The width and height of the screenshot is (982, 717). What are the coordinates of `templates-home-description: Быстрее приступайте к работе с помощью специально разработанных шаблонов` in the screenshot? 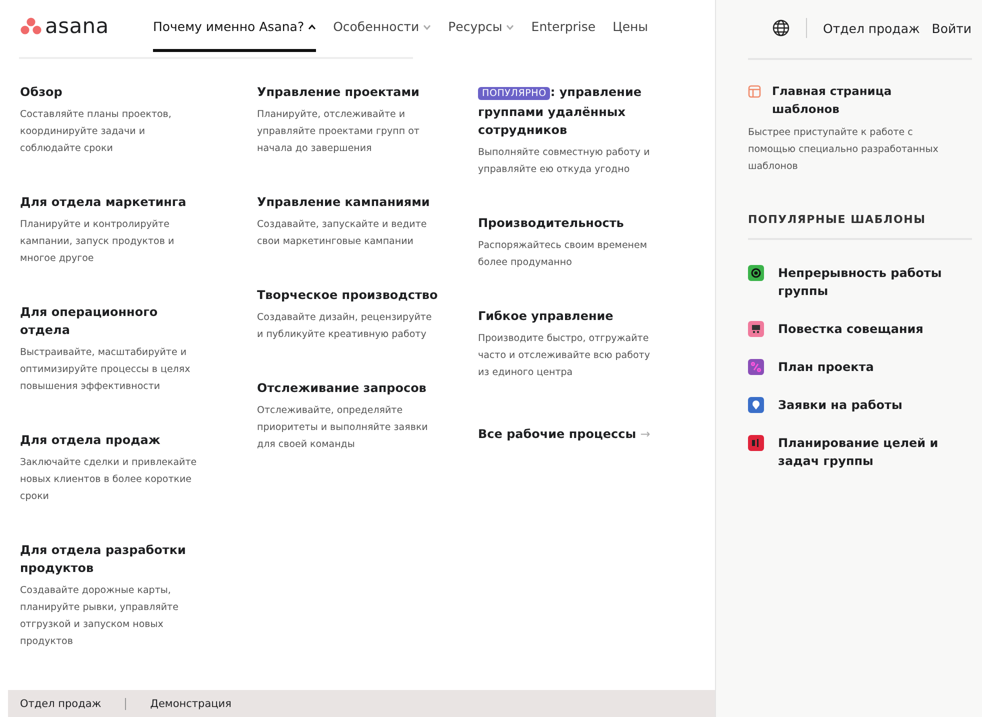 It's located at (844, 150).